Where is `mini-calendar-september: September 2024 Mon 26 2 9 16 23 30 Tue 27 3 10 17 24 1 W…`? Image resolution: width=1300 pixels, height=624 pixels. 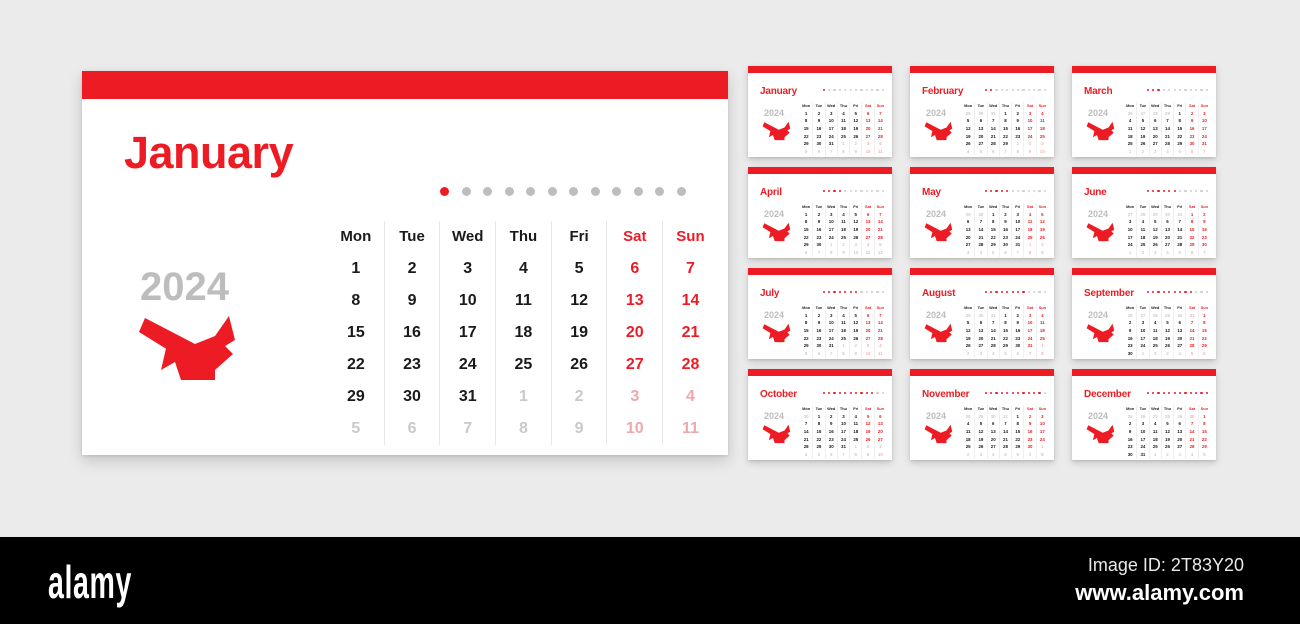 mini-calendar-september: September 2024 Mon 26 2 9 16 23 30 Tue 27 3 10 17 24 1 W… is located at coordinates (1144, 313).